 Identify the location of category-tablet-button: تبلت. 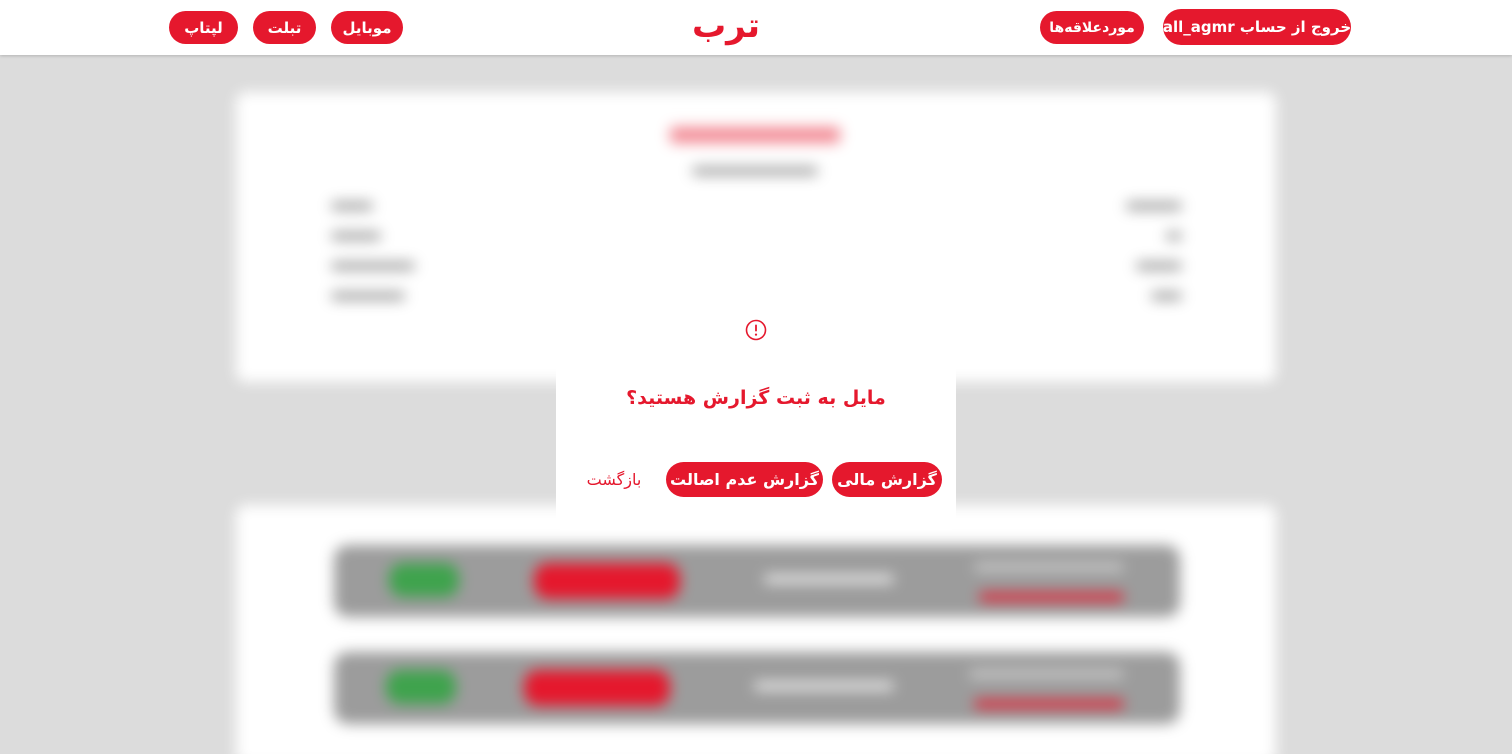
(284, 27).